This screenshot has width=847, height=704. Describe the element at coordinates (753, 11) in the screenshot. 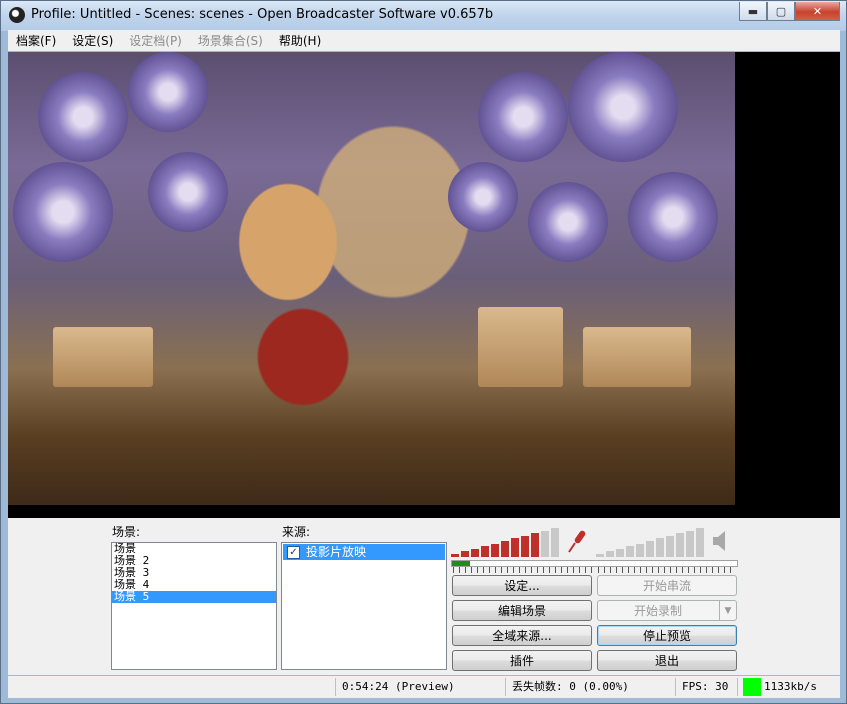

I see `minimize-button: ▬` at that location.